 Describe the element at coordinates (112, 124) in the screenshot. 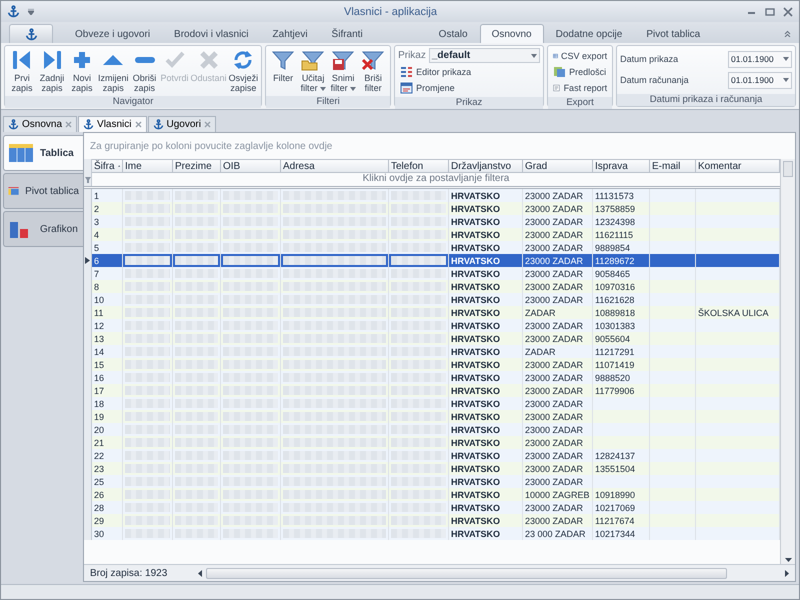

I see `document-tab: Vlasnici` at that location.